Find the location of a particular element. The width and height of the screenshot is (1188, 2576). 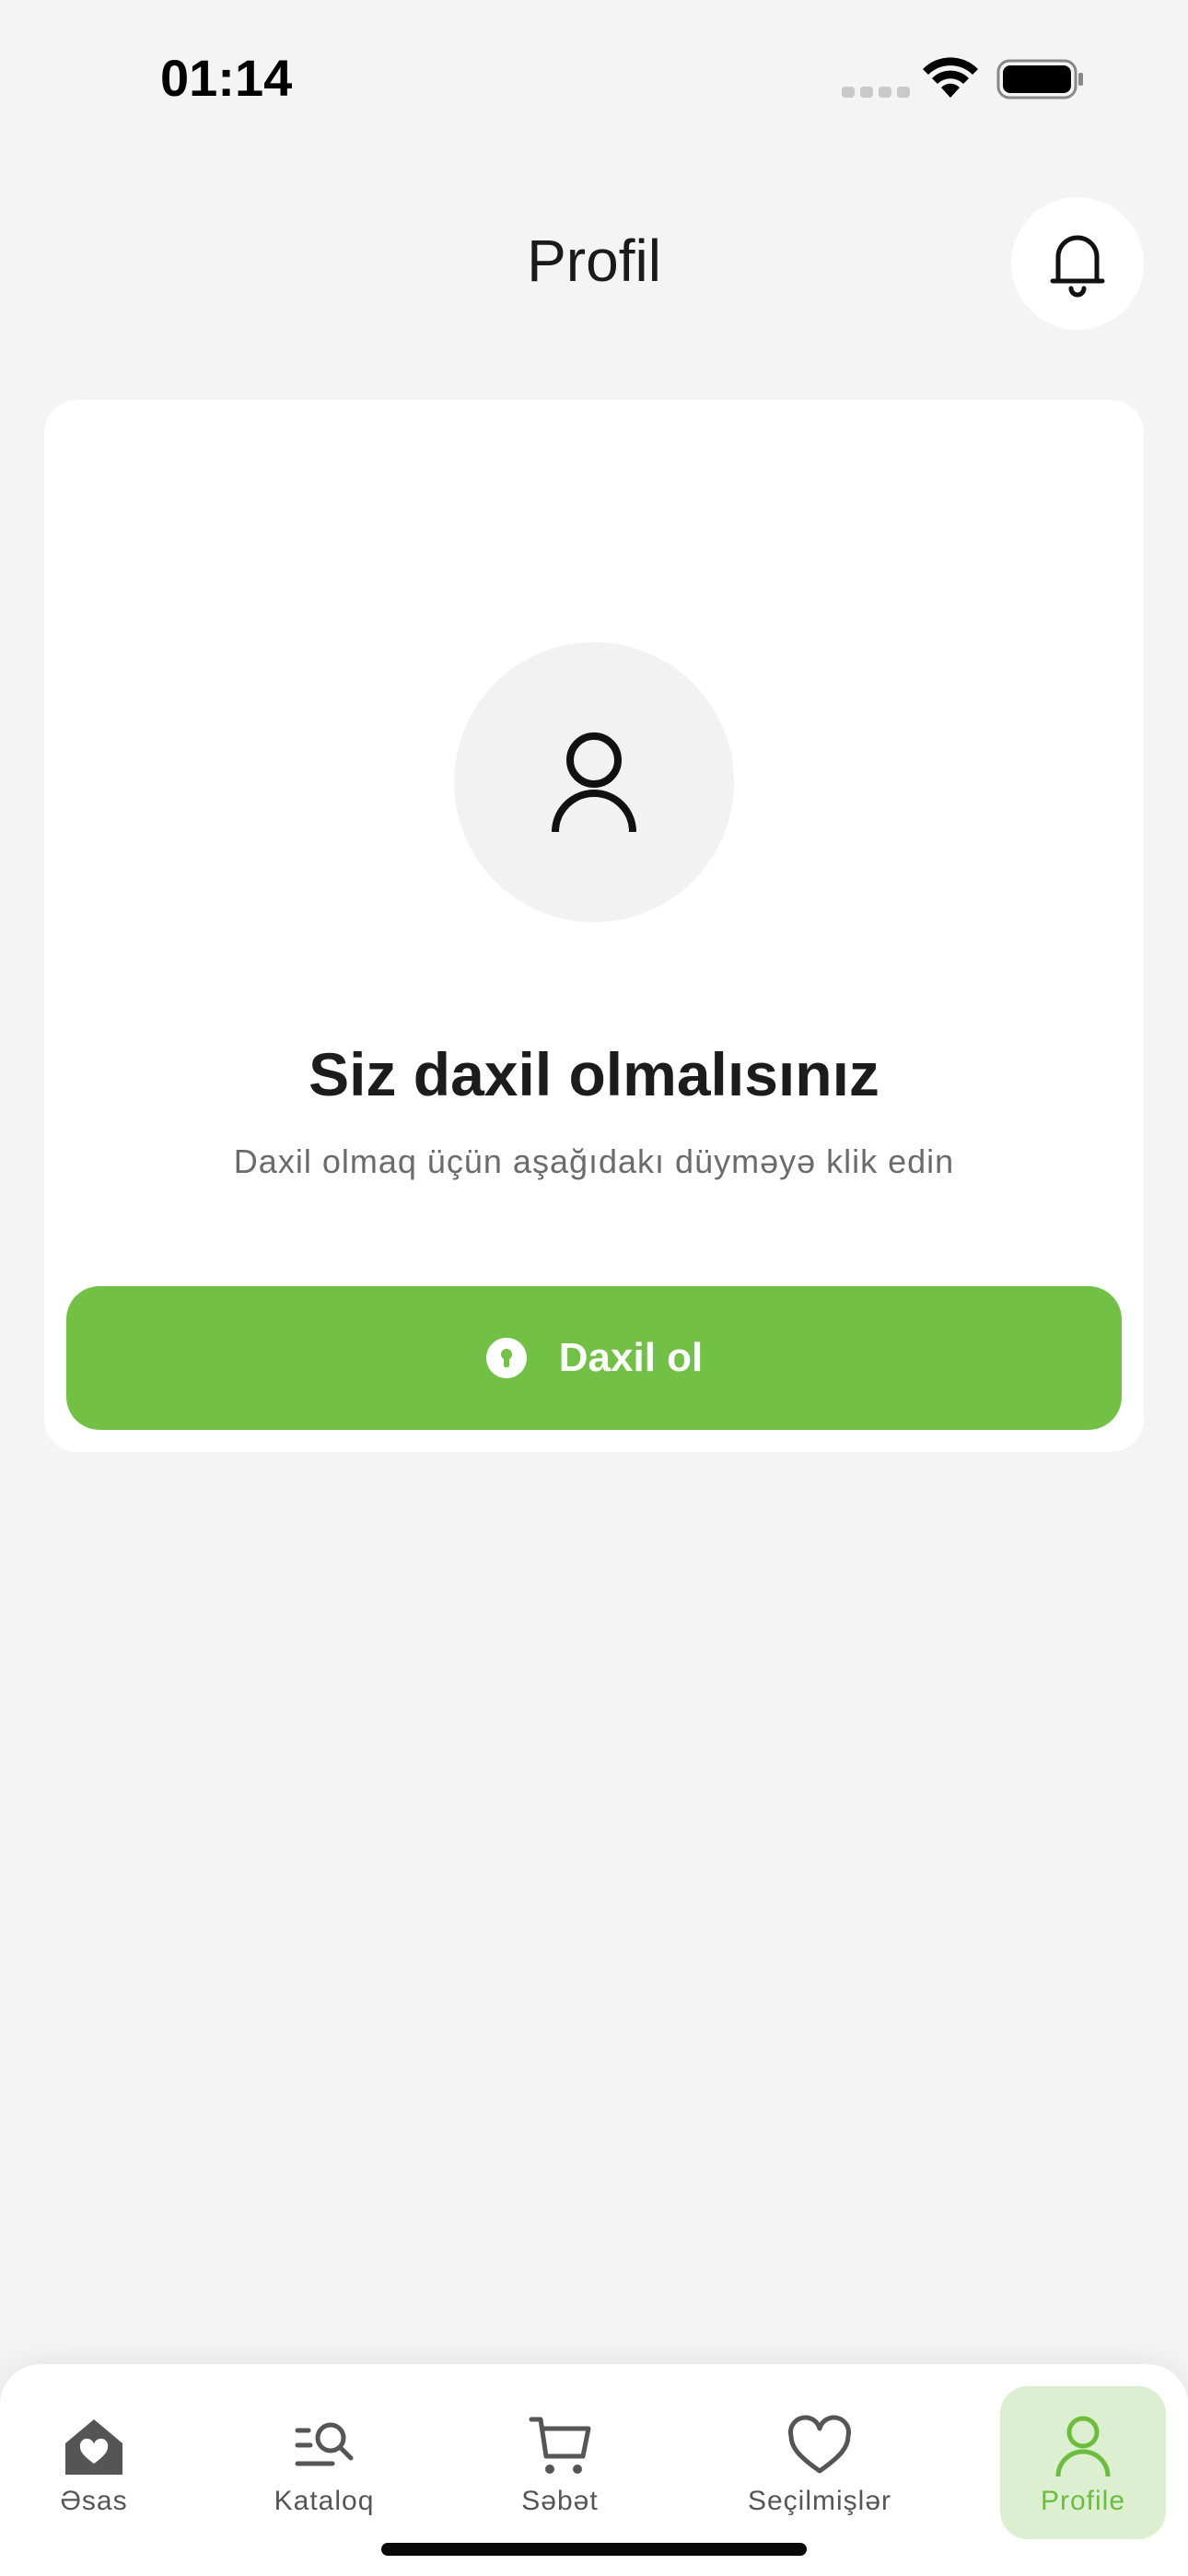

home-indicator is located at coordinates (594, 2549).